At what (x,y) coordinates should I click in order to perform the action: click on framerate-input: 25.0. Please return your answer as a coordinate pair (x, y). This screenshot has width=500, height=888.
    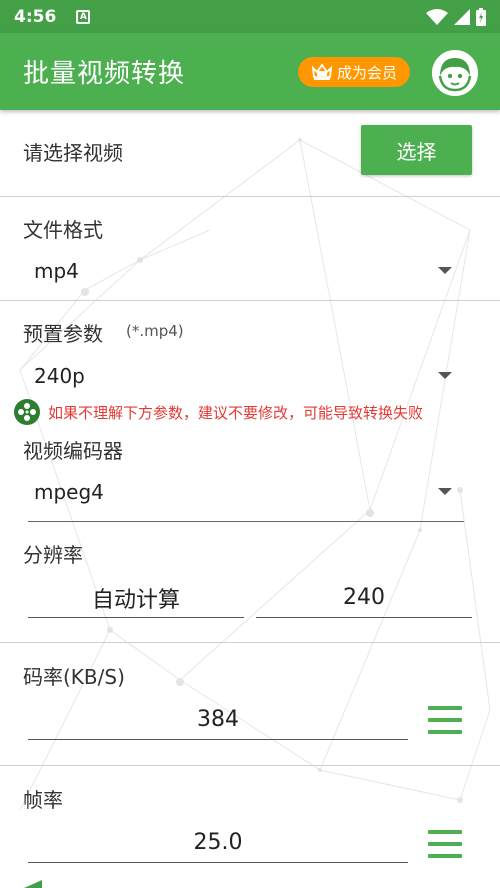
    Looking at the image, I should click on (218, 843).